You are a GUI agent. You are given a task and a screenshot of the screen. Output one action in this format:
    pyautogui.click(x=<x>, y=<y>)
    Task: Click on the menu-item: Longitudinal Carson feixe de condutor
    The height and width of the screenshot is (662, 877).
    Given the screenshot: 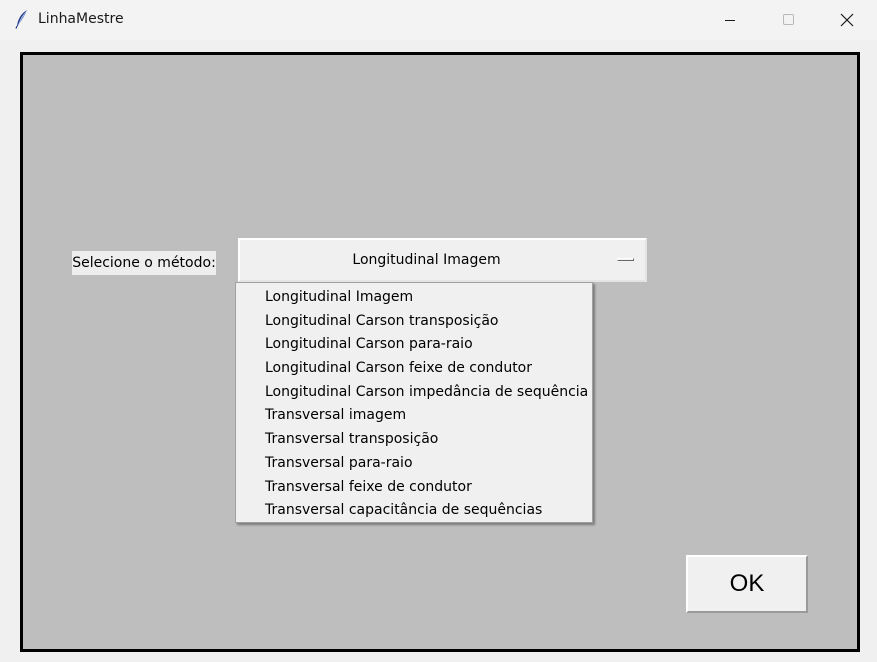 What is the action you would take?
    pyautogui.click(x=414, y=369)
    